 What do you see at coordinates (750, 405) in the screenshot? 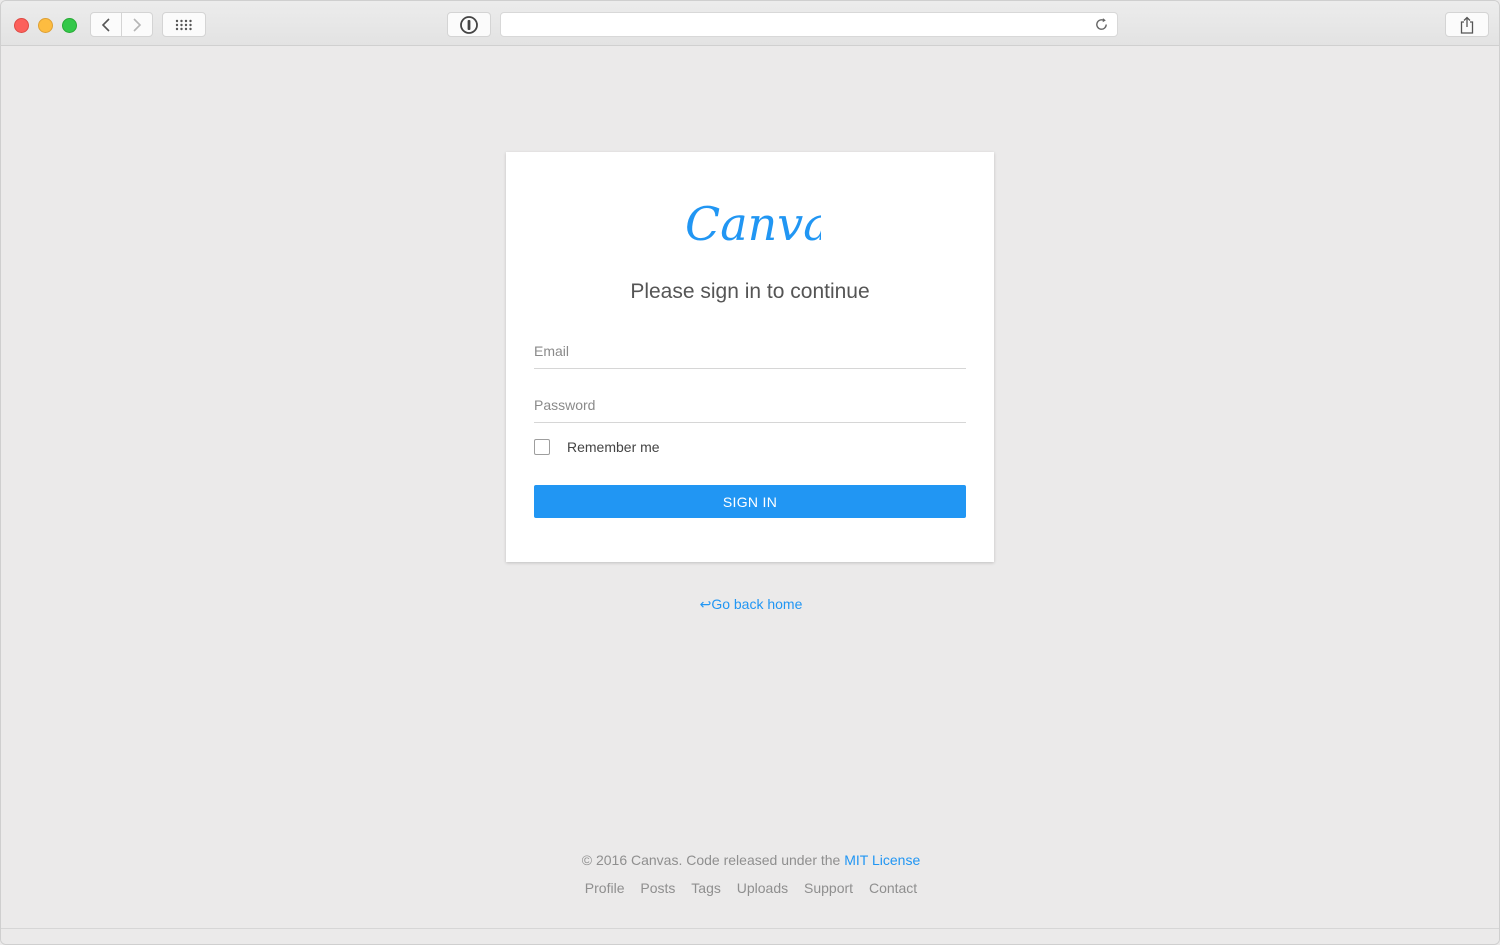
I see `password-field` at bounding box center [750, 405].